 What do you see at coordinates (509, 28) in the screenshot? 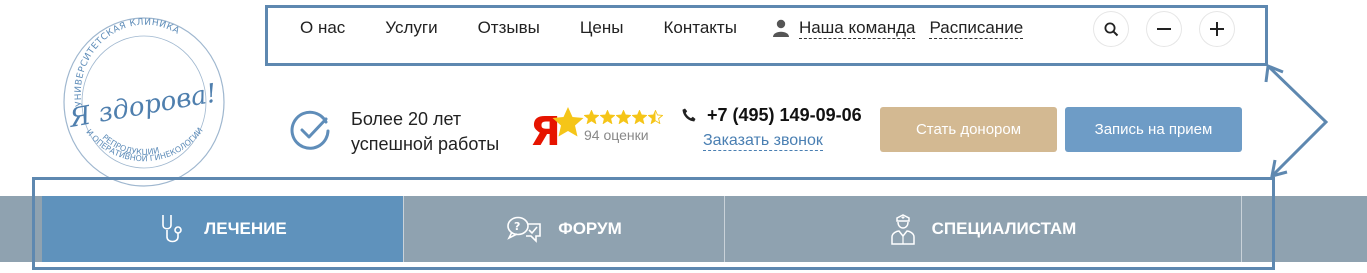
I see `nav-link-reviews: Отзывы` at bounding box center [509, 28].